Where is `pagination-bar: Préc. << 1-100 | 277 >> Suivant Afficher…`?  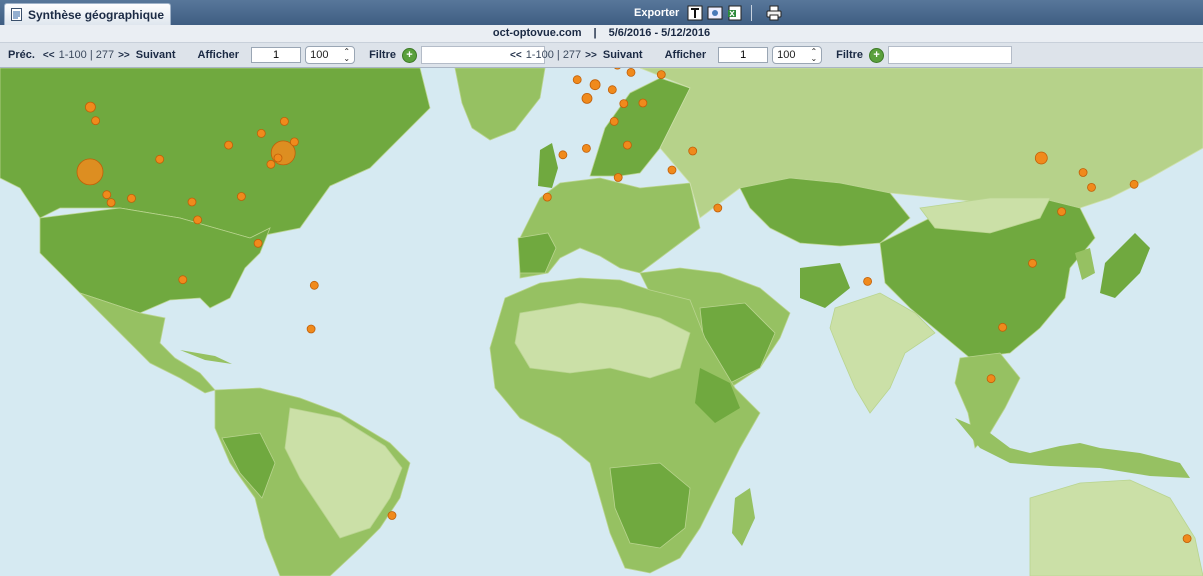
pagination-bar: Préc. << 1-100 | 277 >> Suivant Afficher… is located at coordinates (601, 55).